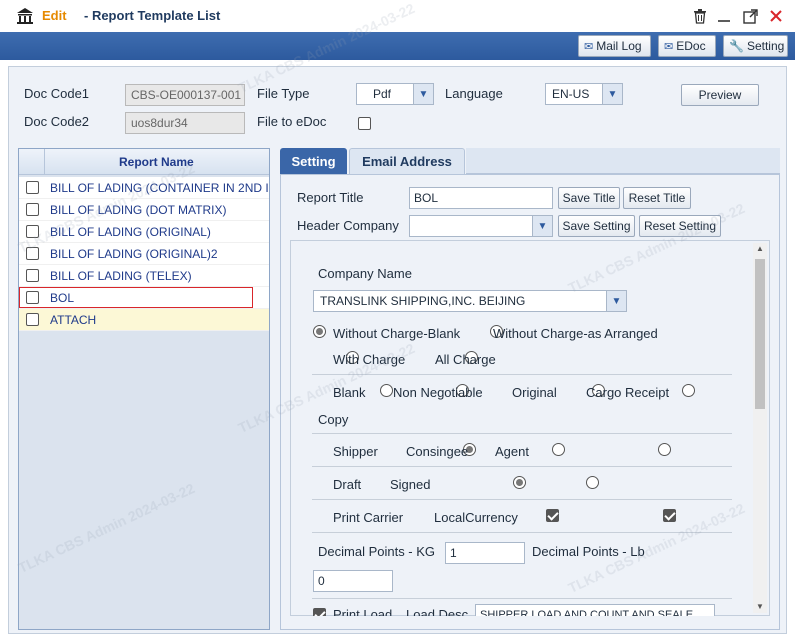 This screenshot has width=795, height=644. Describe the element at coordinates (760, 248) in the screenshot. I see `scroll-up-icon: ▲` at that location.